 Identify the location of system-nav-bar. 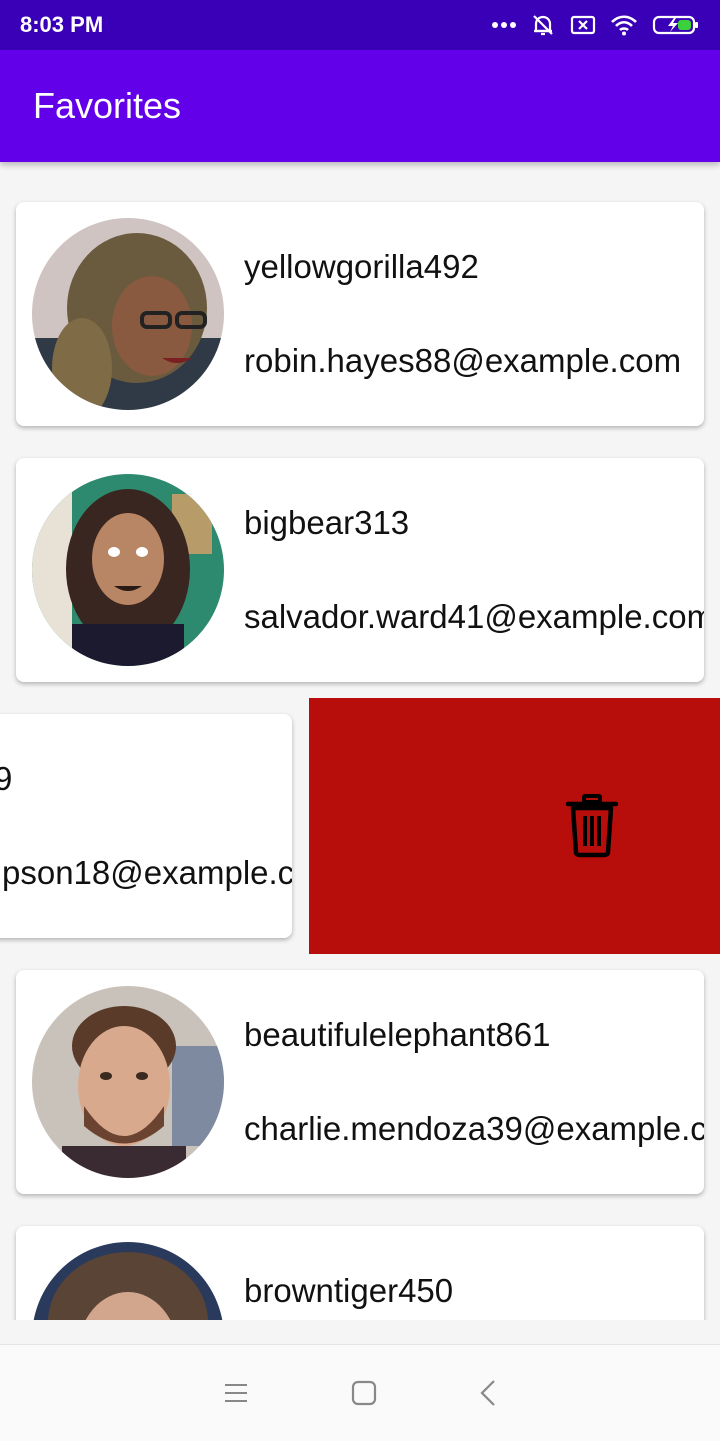
(360, 1392).